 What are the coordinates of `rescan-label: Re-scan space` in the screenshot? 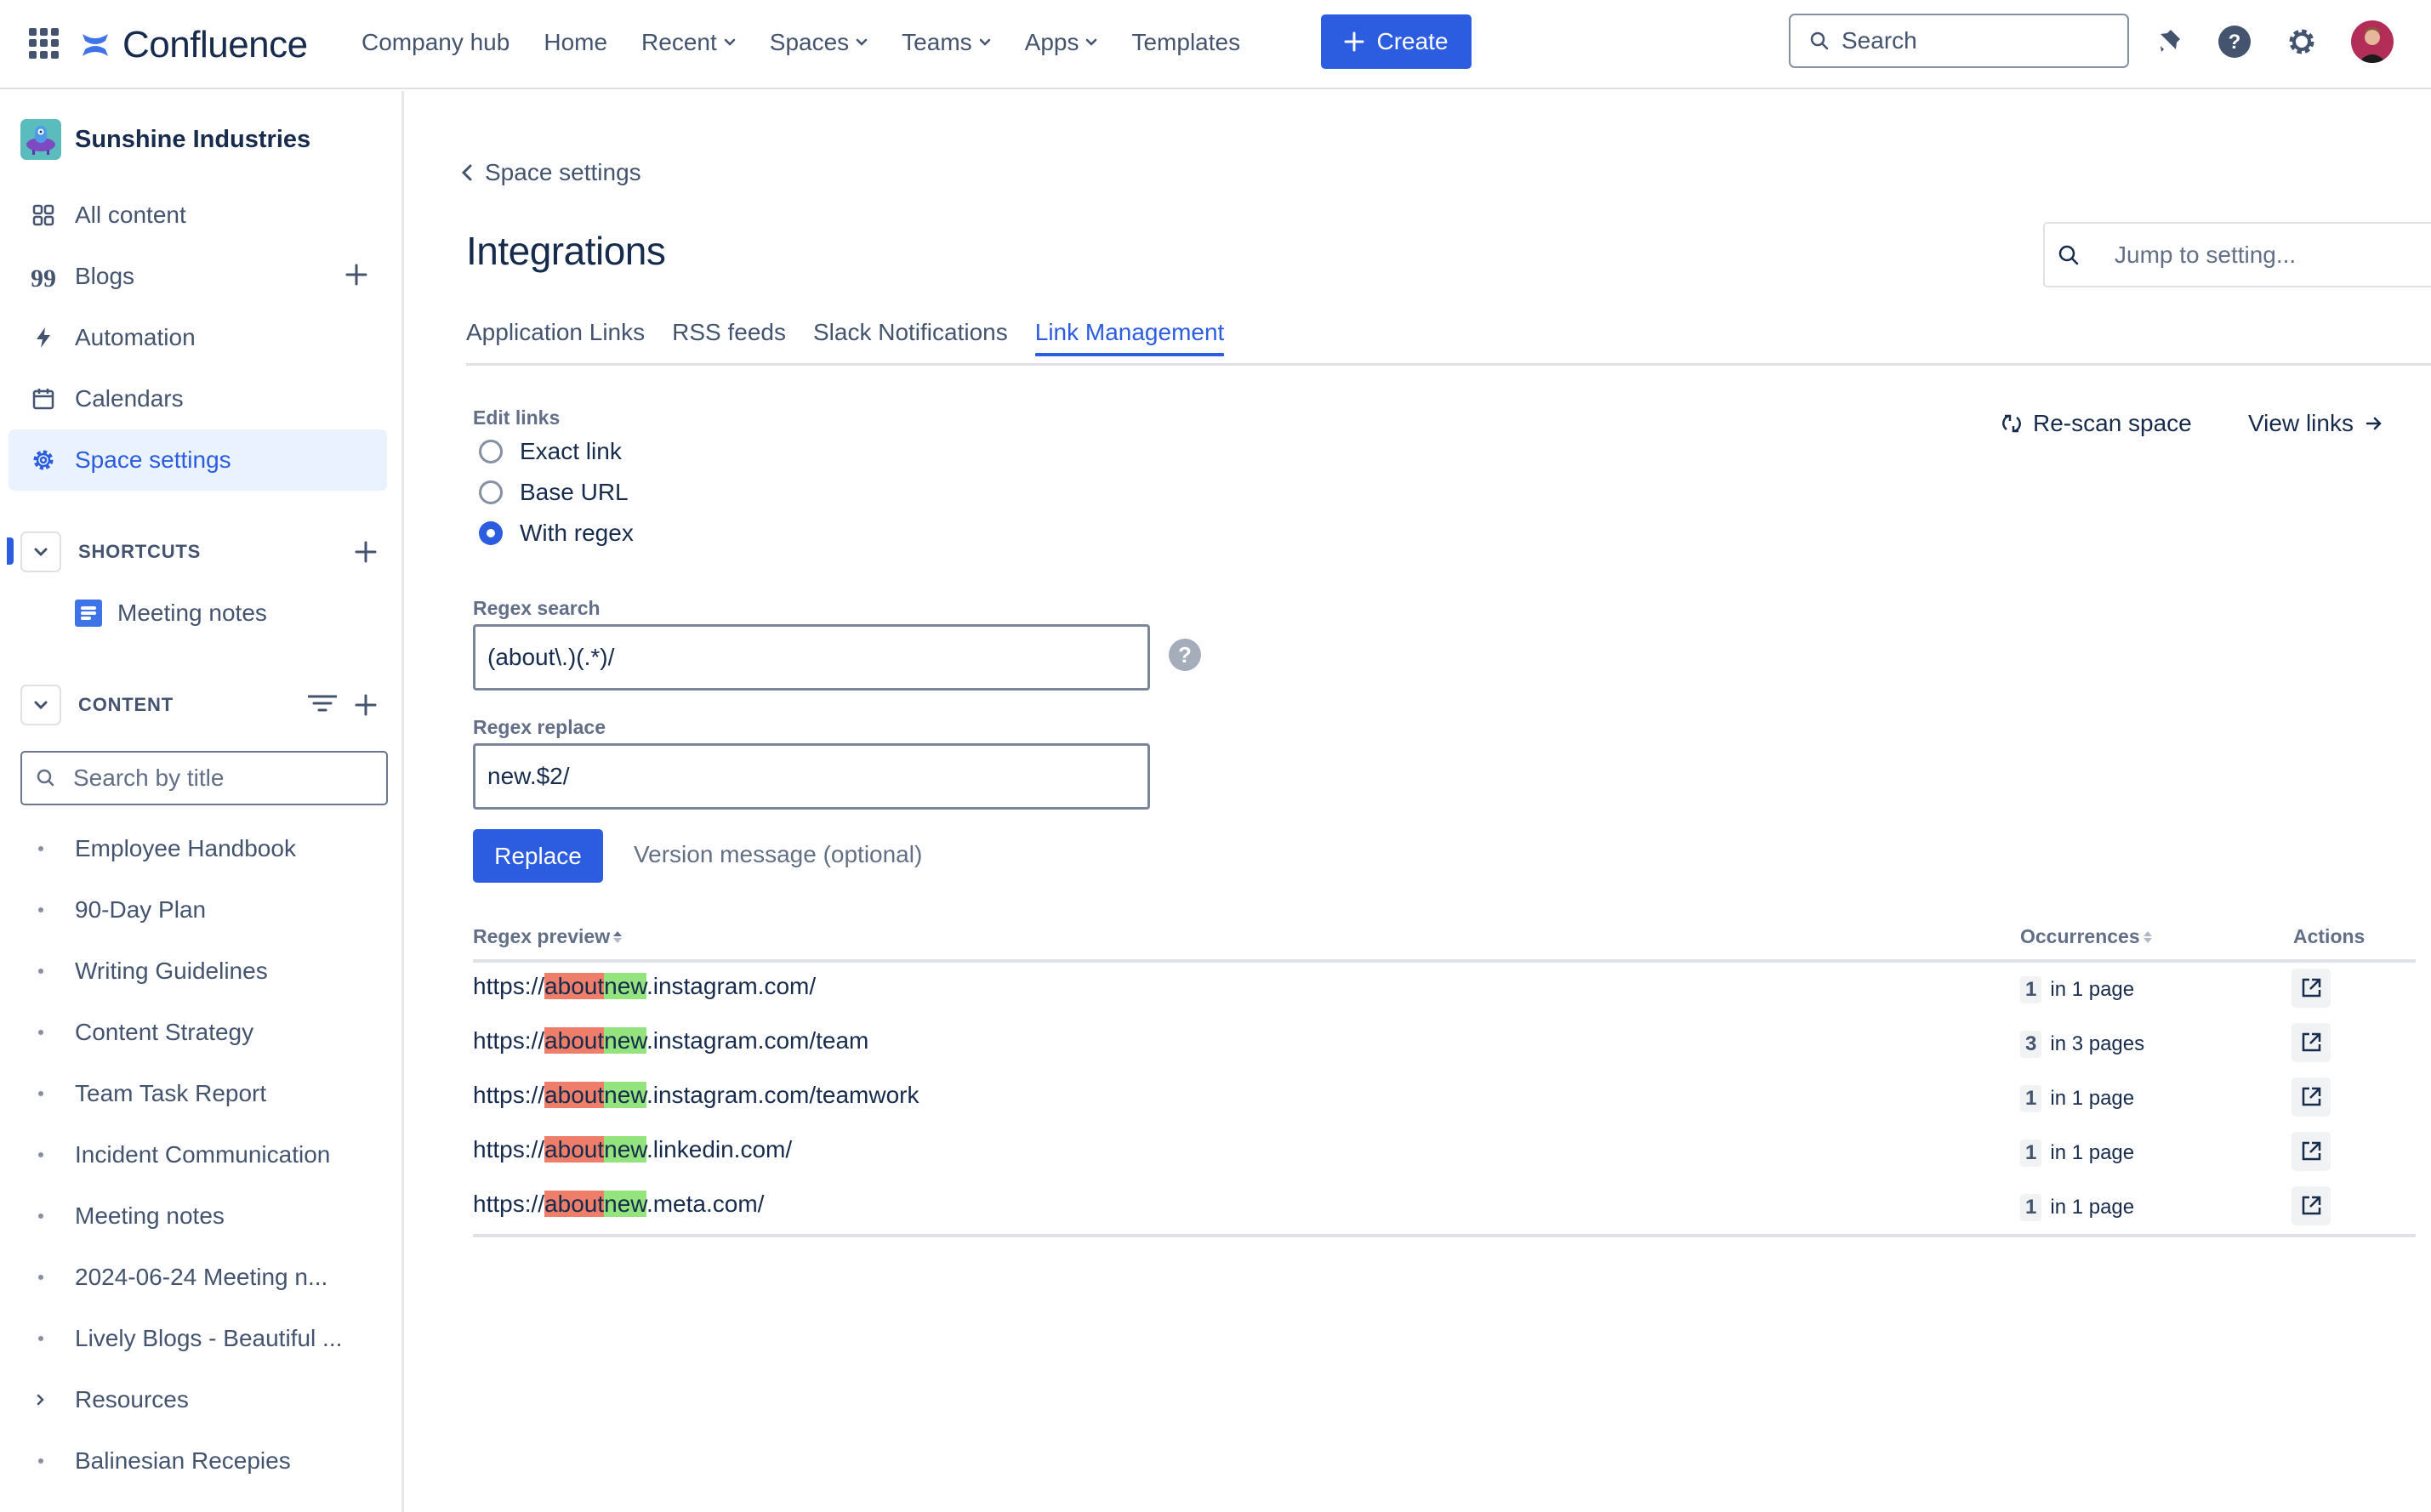 It's located at (2112, 423).